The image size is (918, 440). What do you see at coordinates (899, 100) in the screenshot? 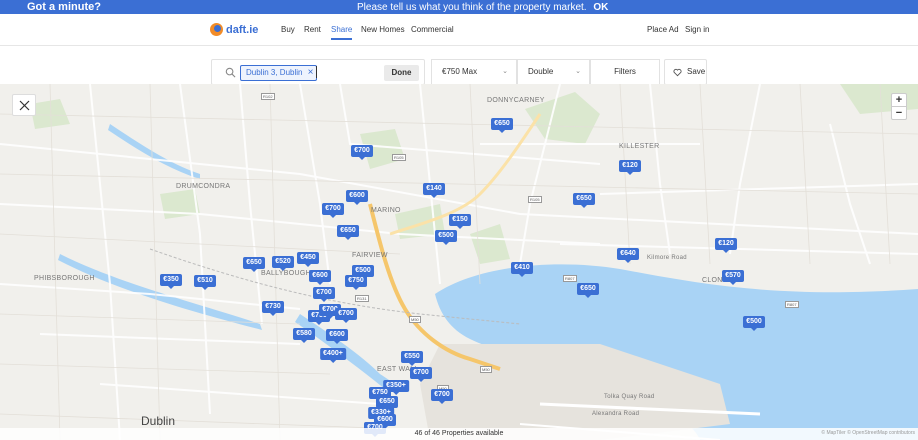
I see `zoom-in-button: +` at bounding box center [899, 100].